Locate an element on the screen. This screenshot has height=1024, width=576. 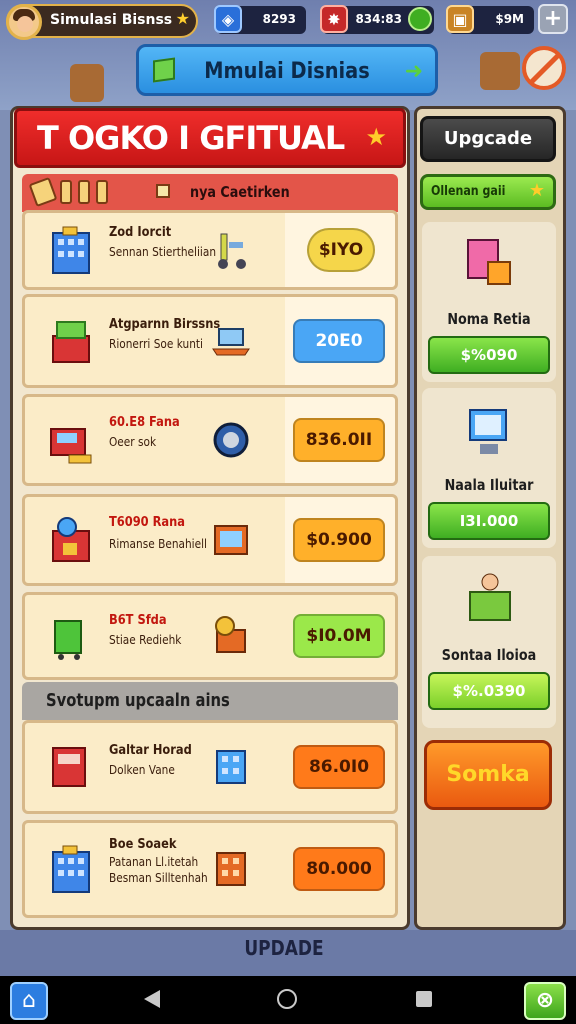
laptop-icon is located at coordinates (231, 342).